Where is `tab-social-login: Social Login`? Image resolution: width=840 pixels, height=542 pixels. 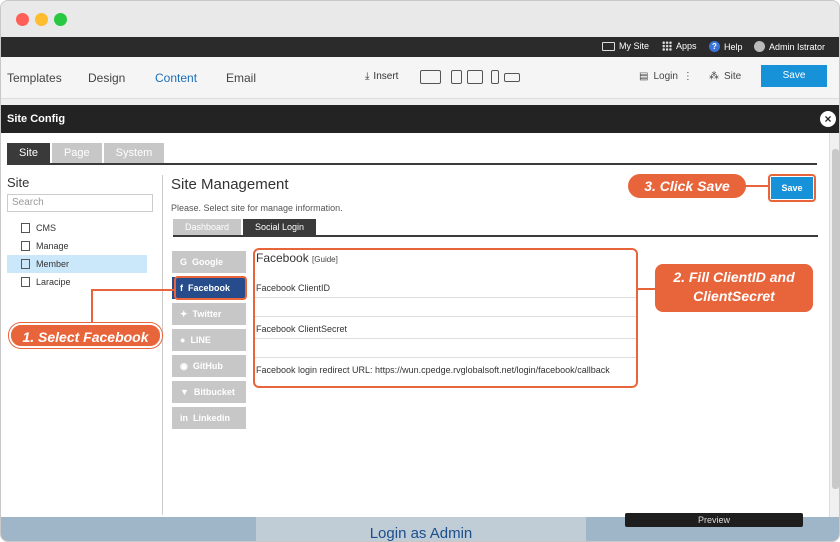
tab-social-login: Social Login is located at coordinates (280, 227).